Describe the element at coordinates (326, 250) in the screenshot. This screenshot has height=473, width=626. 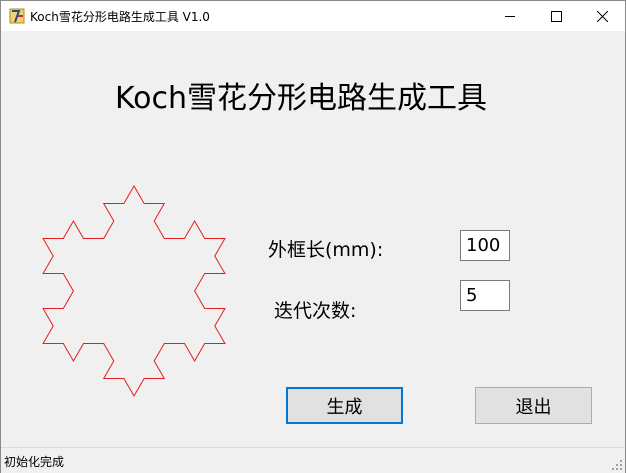
I see `frame-length-label: 外框长(mm):` at that location.